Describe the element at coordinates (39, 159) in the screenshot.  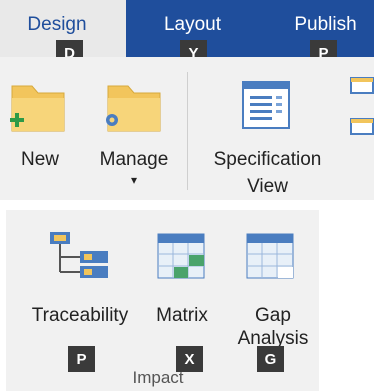
I see `new-label: New` at that location.